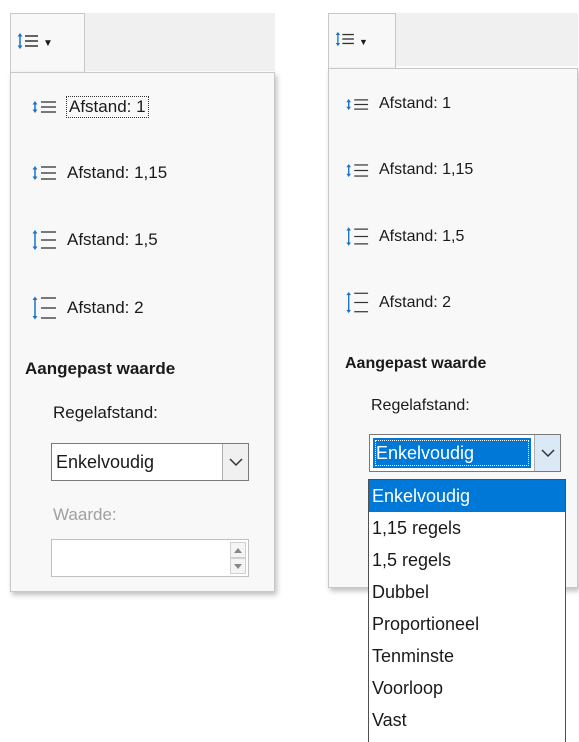  What do you see at coordinates (85, 514) in the screenshot?
I see `value-label: Waarde:` at bounding box center [85, 514].